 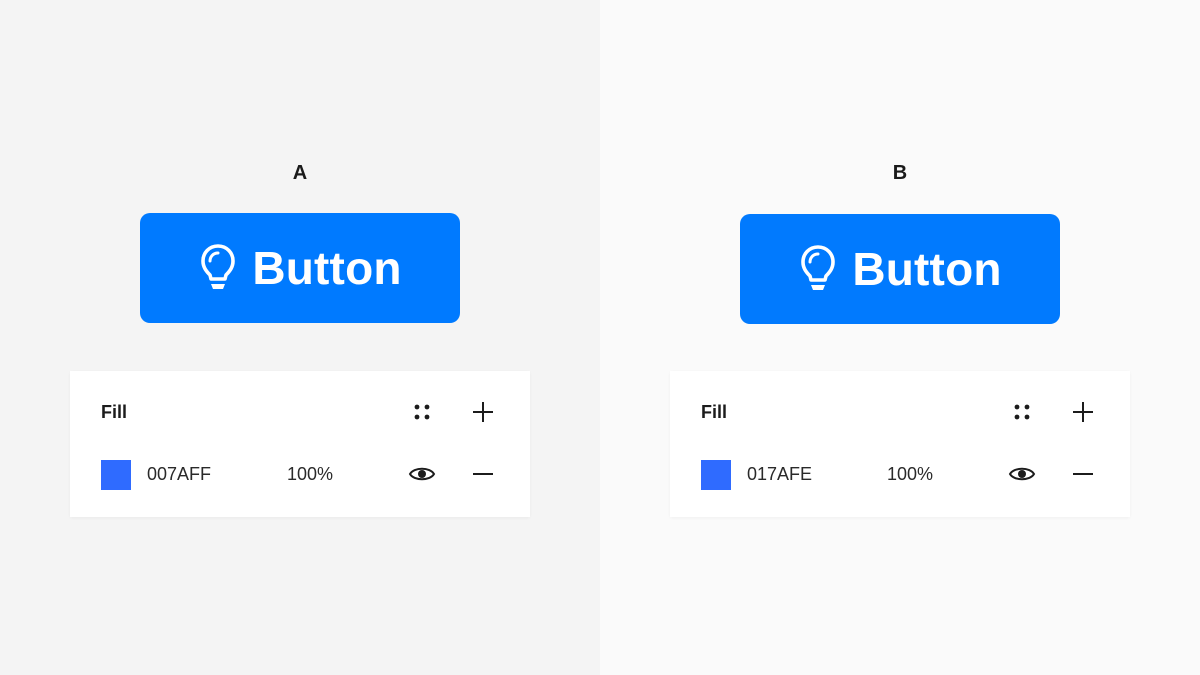 I want to click on hex-color-input: 007AFF, so click(x=179, y=474).